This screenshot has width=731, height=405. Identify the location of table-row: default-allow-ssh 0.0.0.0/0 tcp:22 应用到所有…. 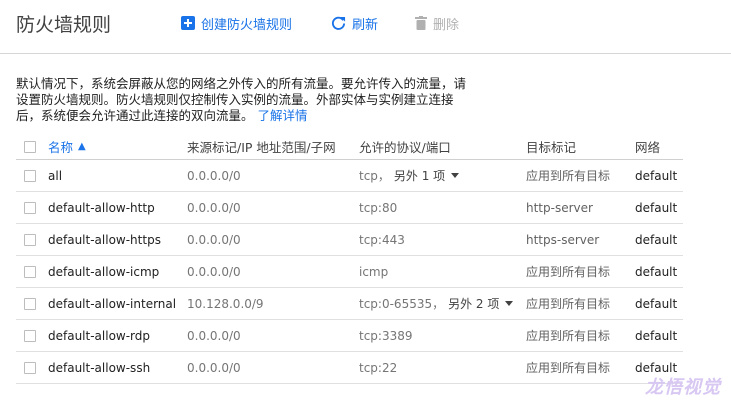
(349, 368).